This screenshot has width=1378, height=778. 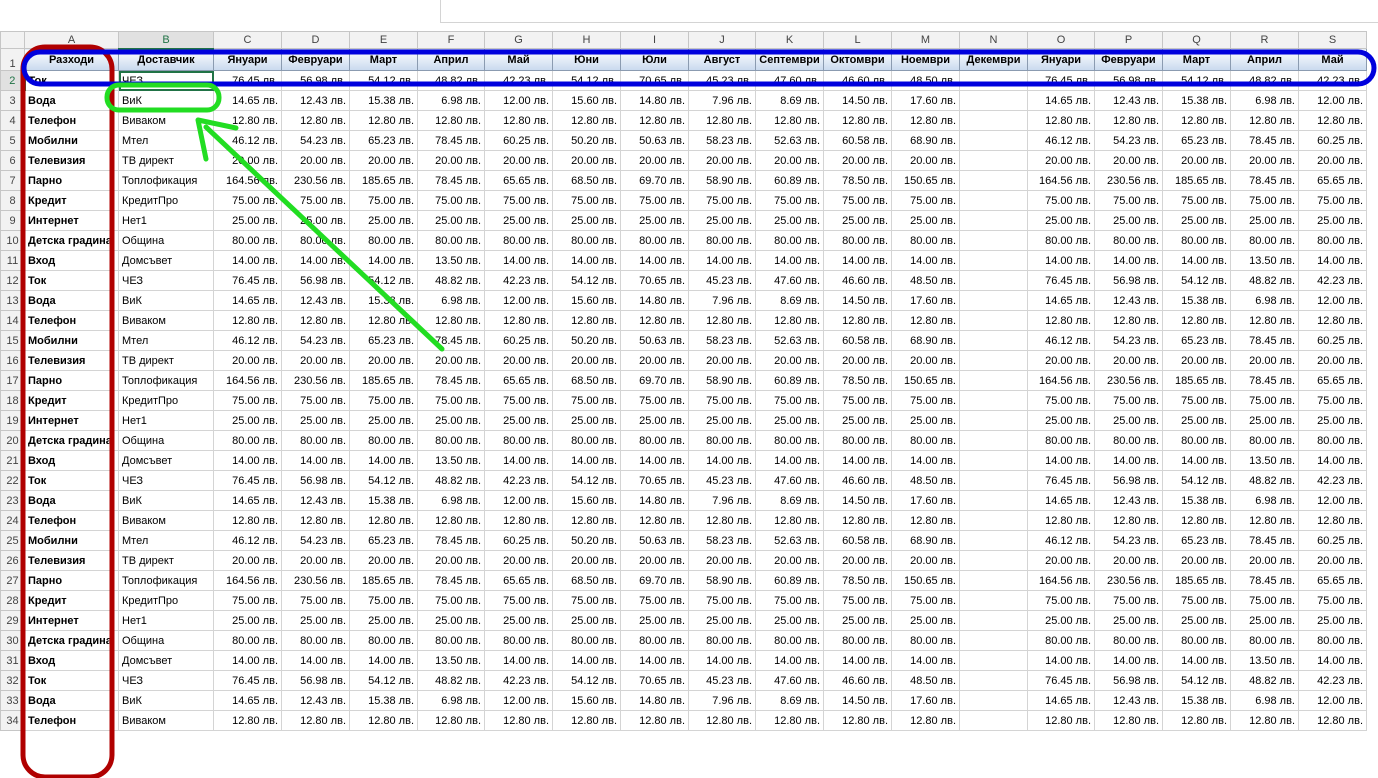 I want to click on expense-cell: Детска градина, so click(x=71, y=240).